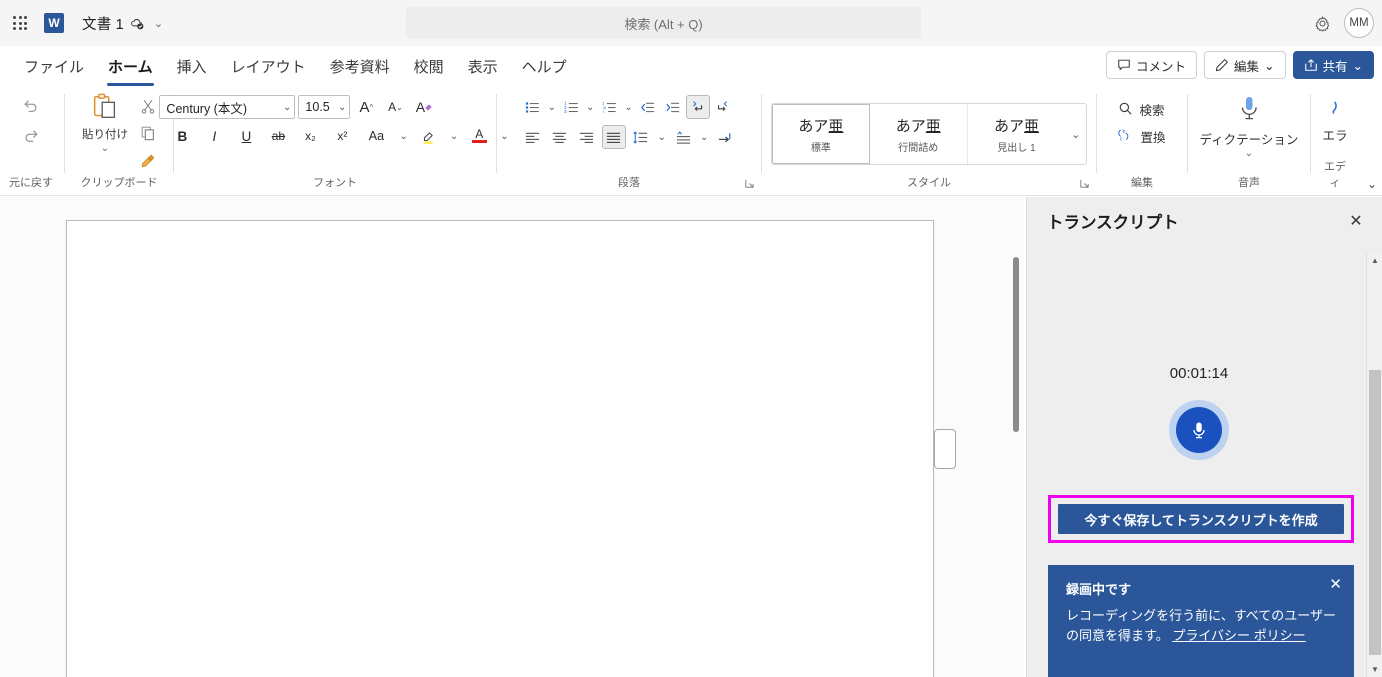 The height and width of the screenshot is (677, 1382). I want to click on line-spacing-icon, so click(641, 137).